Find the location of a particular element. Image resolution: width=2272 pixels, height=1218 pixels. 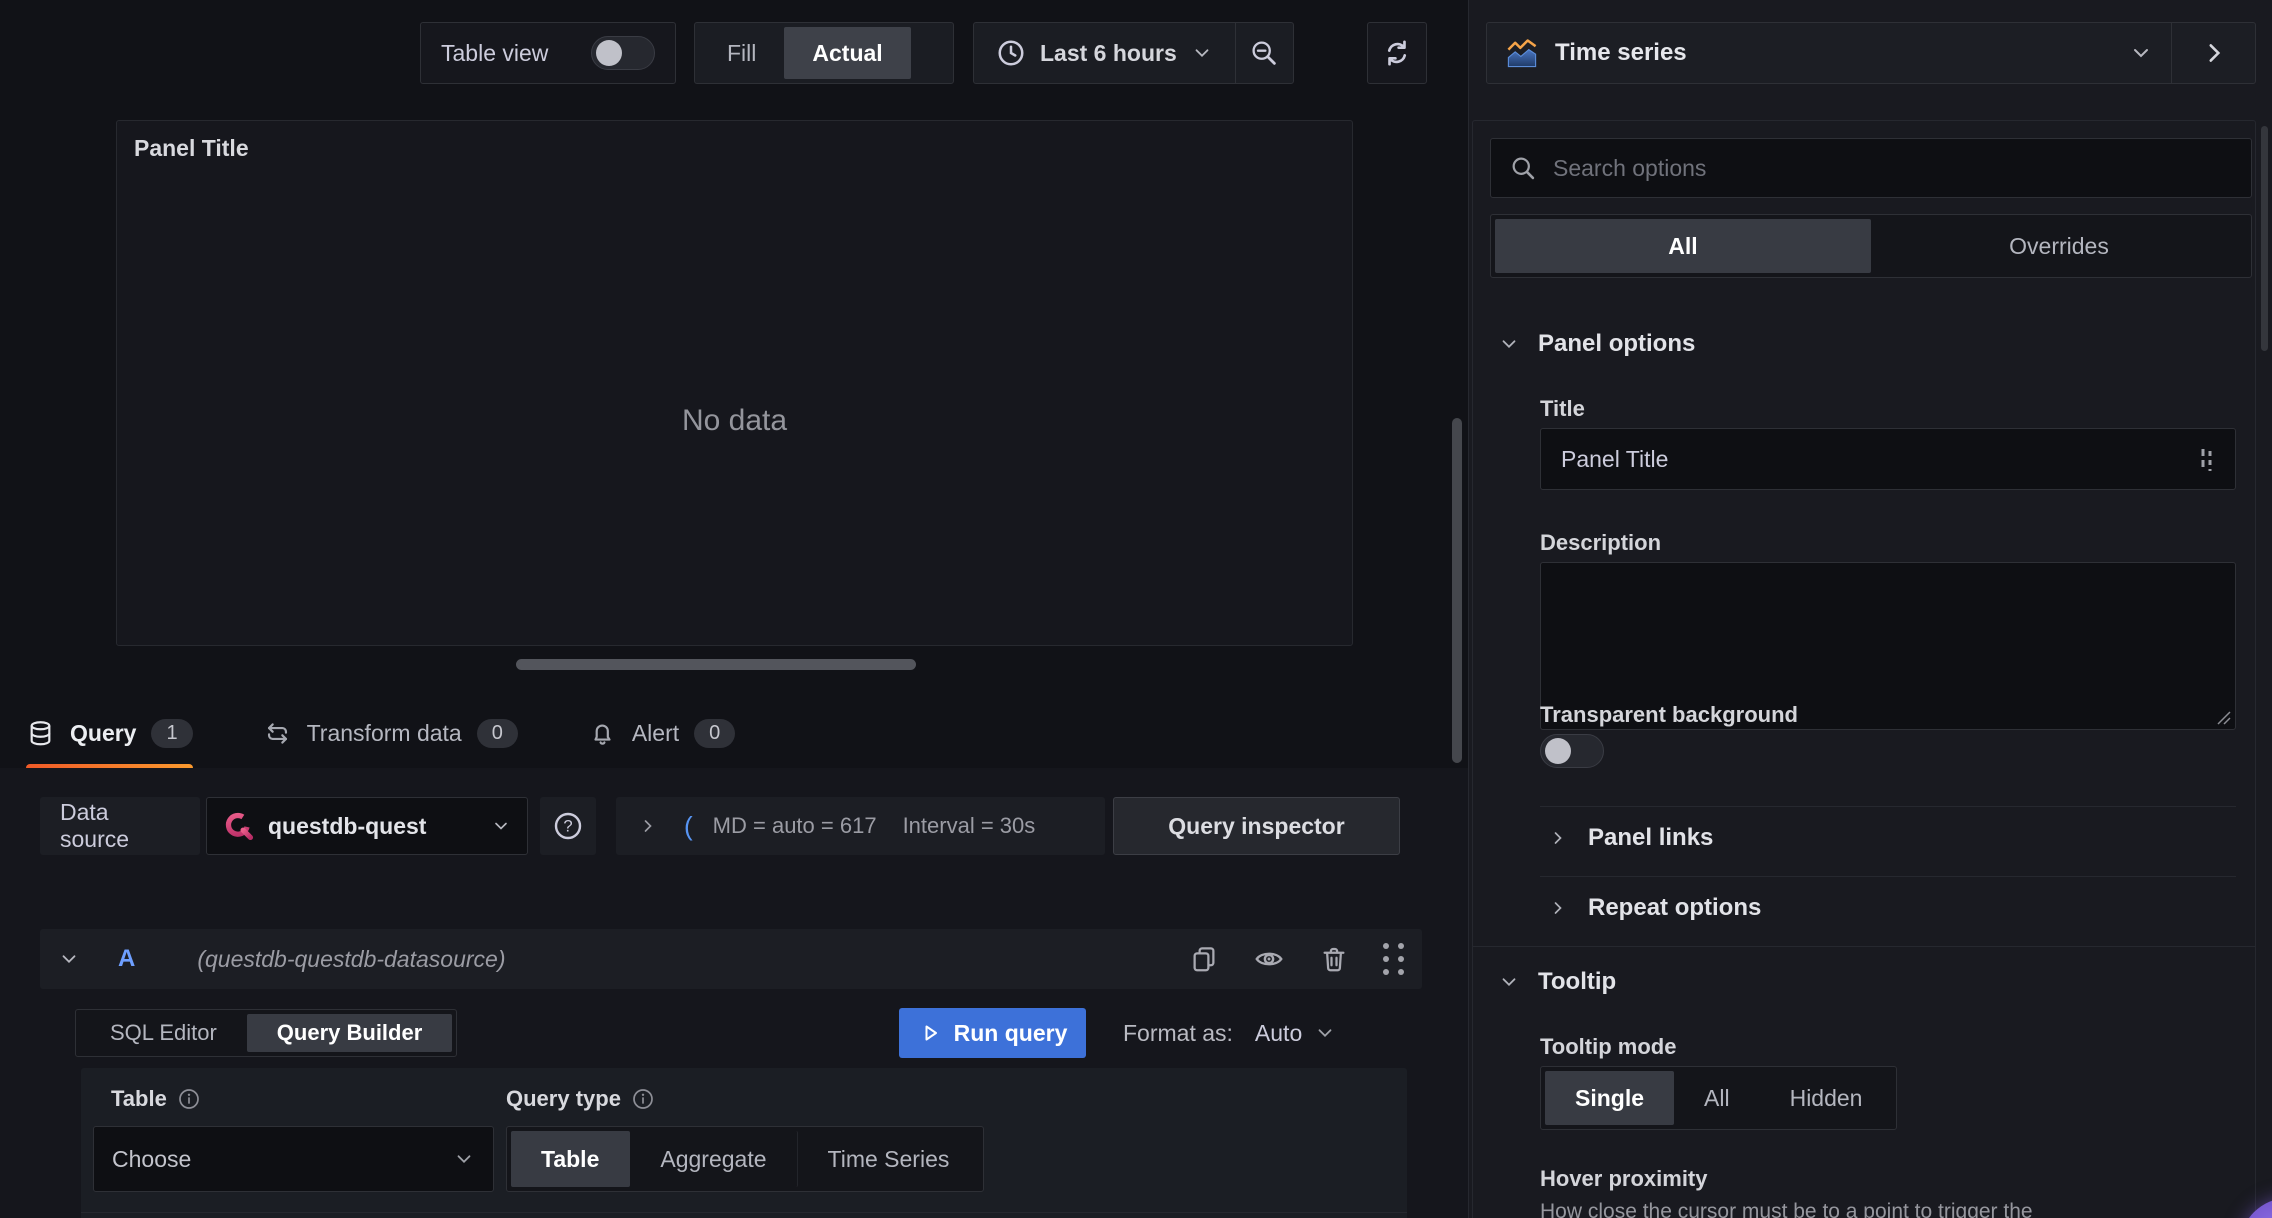

zoom-out-time-button is located at coordinates (1263, 53).